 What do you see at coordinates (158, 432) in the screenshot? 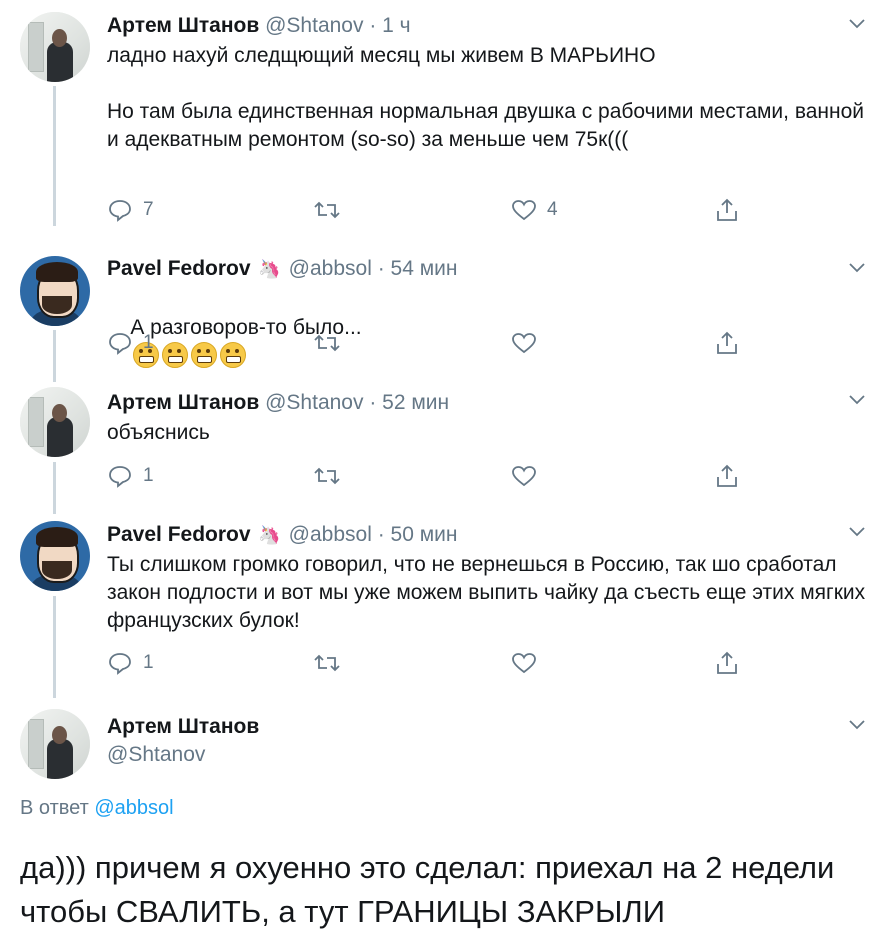
I see `tweet-text: объяснись` at bounding box center [158, 432].